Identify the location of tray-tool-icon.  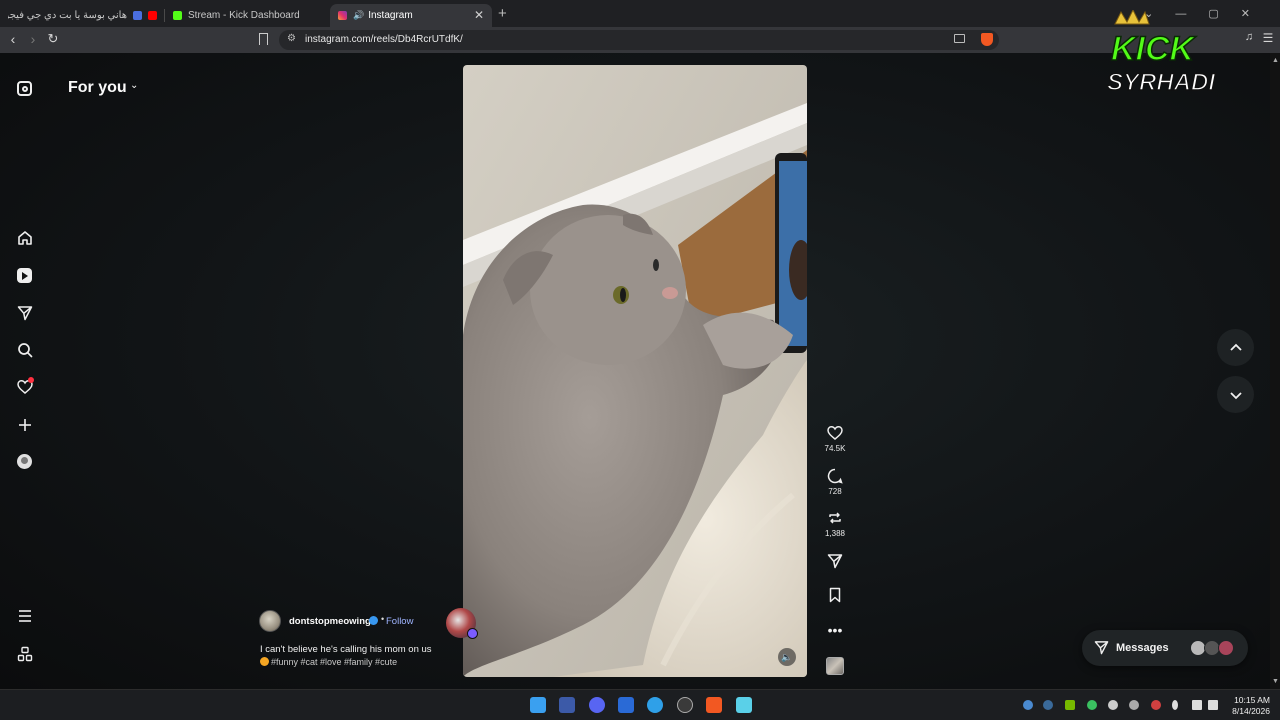
(1134, 705).